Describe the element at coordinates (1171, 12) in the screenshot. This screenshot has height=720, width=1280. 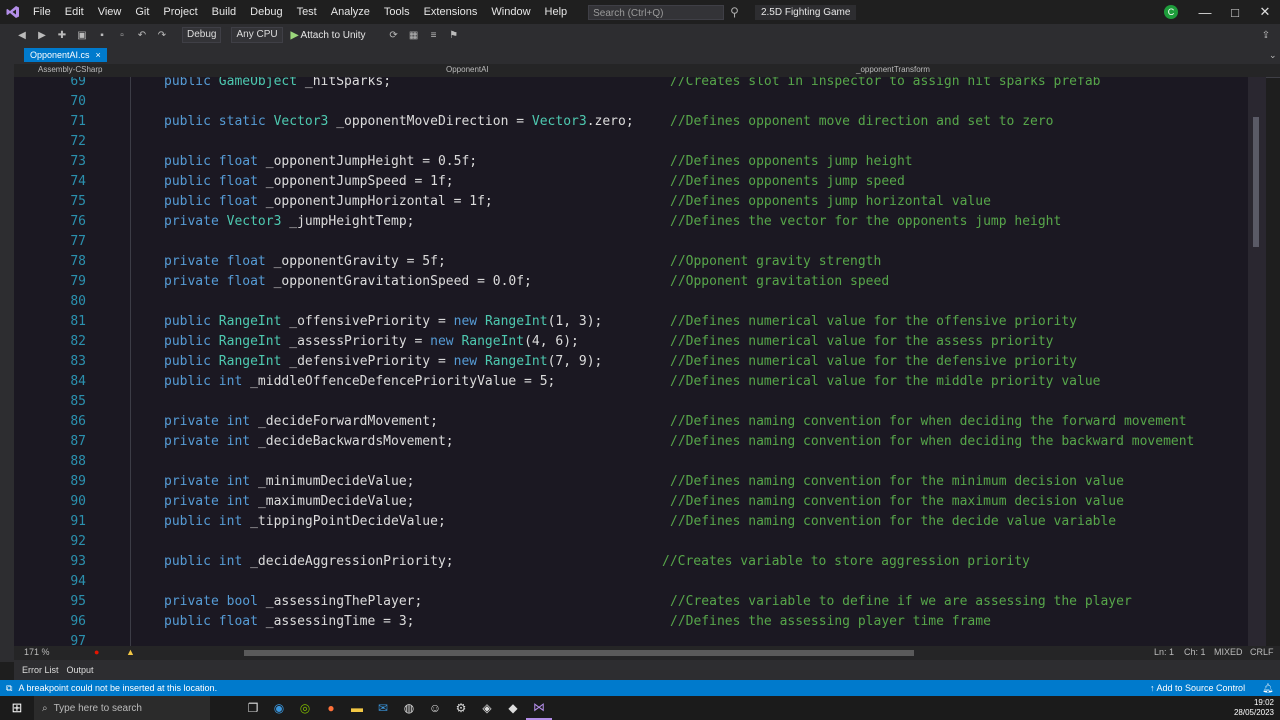
I see `avatar: C` at that location.